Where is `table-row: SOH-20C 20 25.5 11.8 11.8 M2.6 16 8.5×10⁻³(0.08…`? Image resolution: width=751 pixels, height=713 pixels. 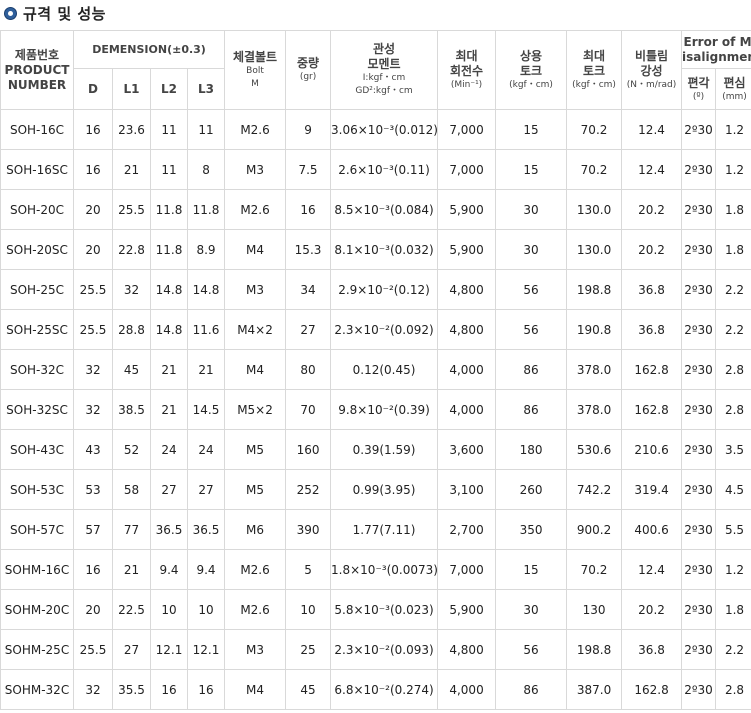
table-row: SOH-20C 20 25.5 11.8 11.8 M2.6 16 8.5×10⁻³(0.08… is located at coordinates (375, 209).